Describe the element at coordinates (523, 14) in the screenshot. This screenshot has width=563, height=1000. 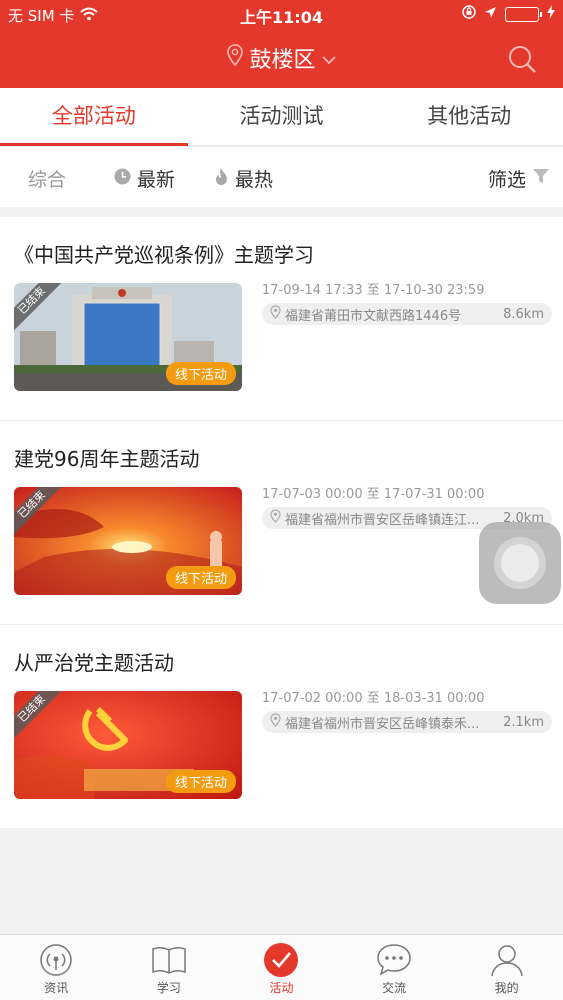
I see `battery-icon` at that location.